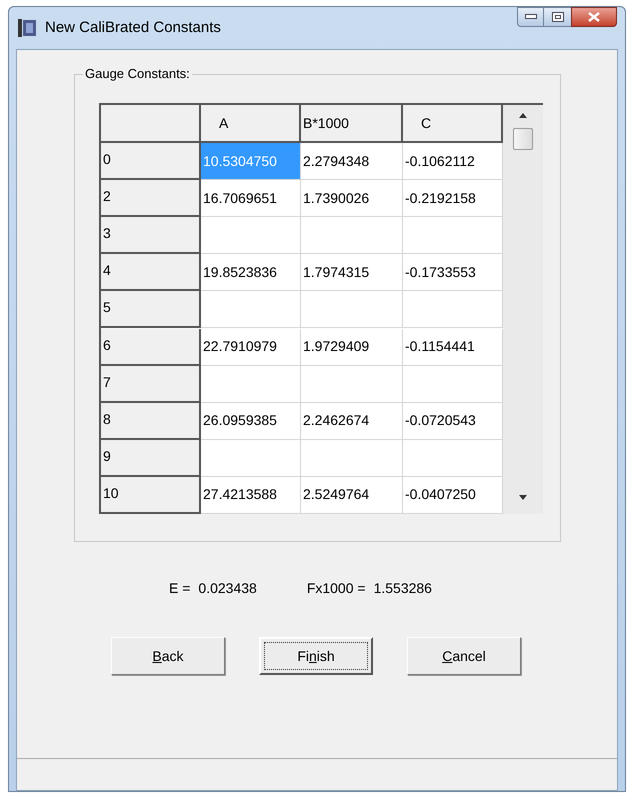 The image size is (629, 795). Describe the element at coordinates (453, 347) in the screenshot. I see `table-cell: -0.1154441` at that location.